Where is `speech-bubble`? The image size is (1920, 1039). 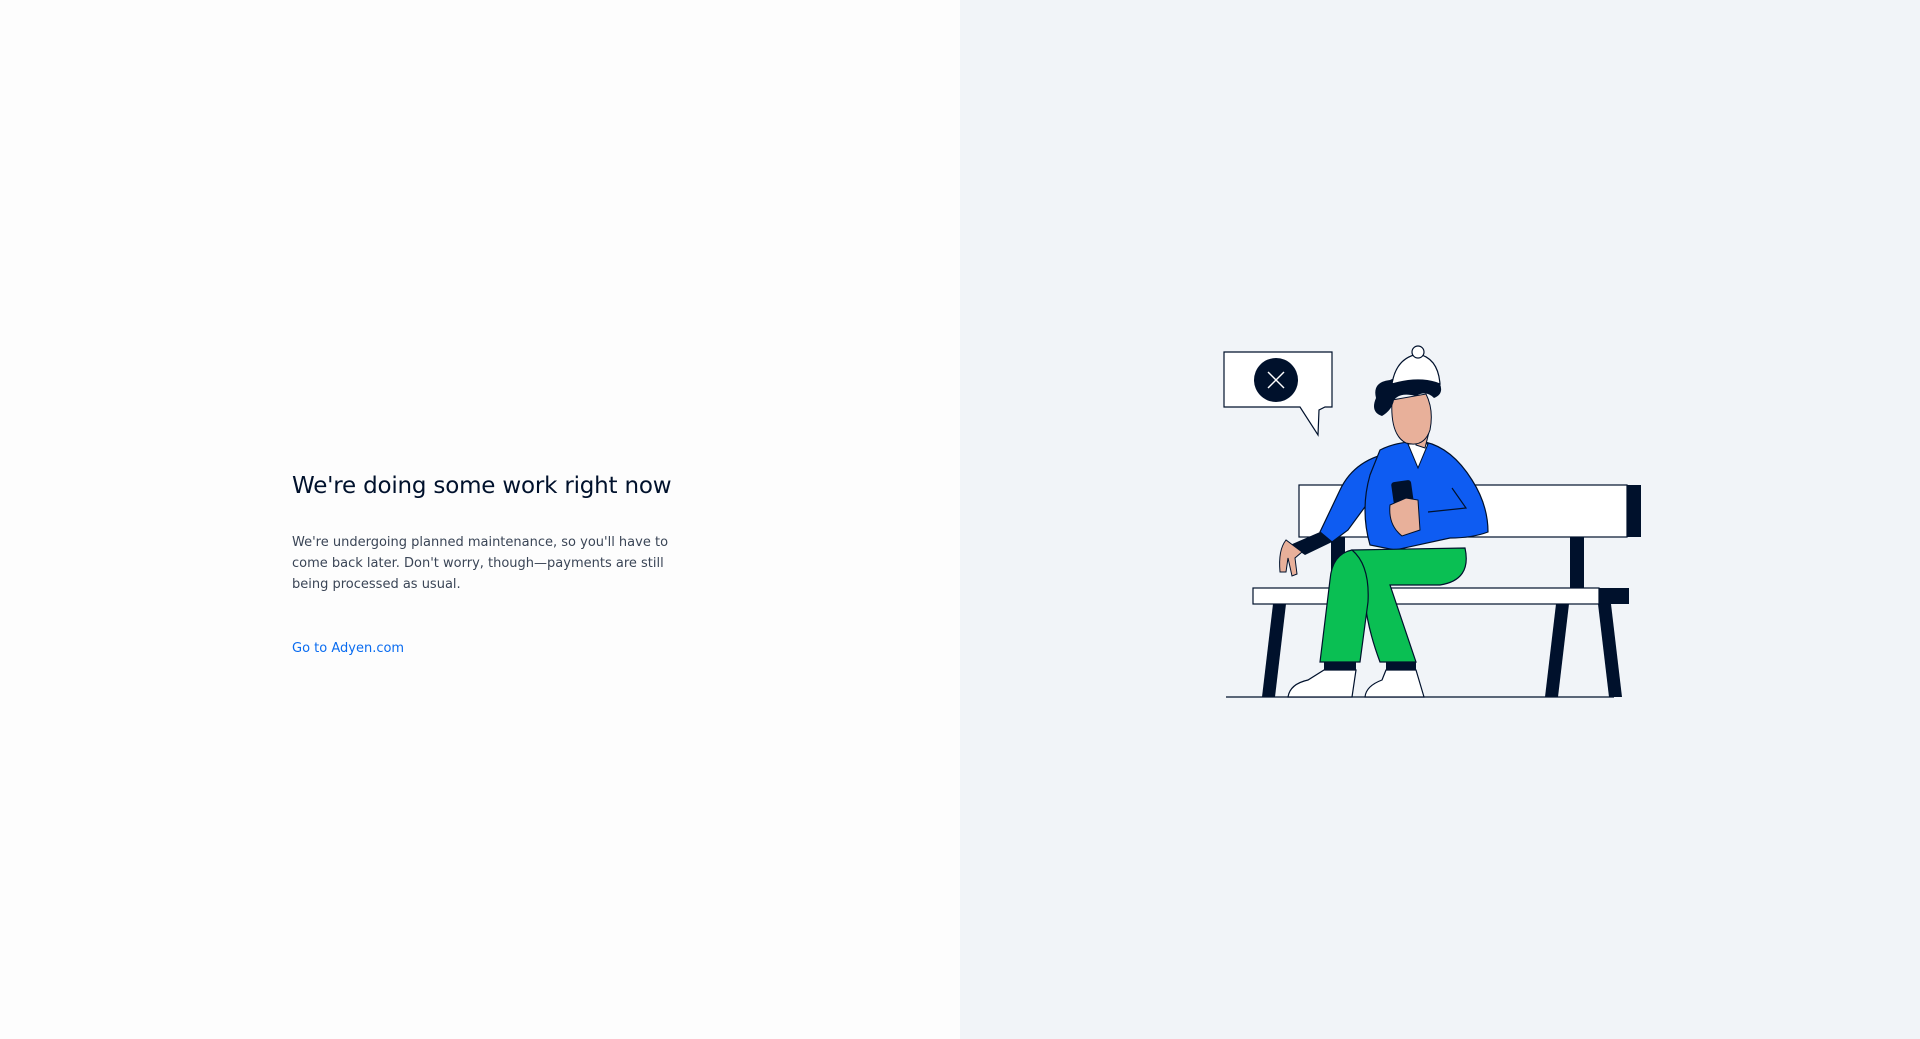
speech-bubble is located at coordinates (1278, 394).